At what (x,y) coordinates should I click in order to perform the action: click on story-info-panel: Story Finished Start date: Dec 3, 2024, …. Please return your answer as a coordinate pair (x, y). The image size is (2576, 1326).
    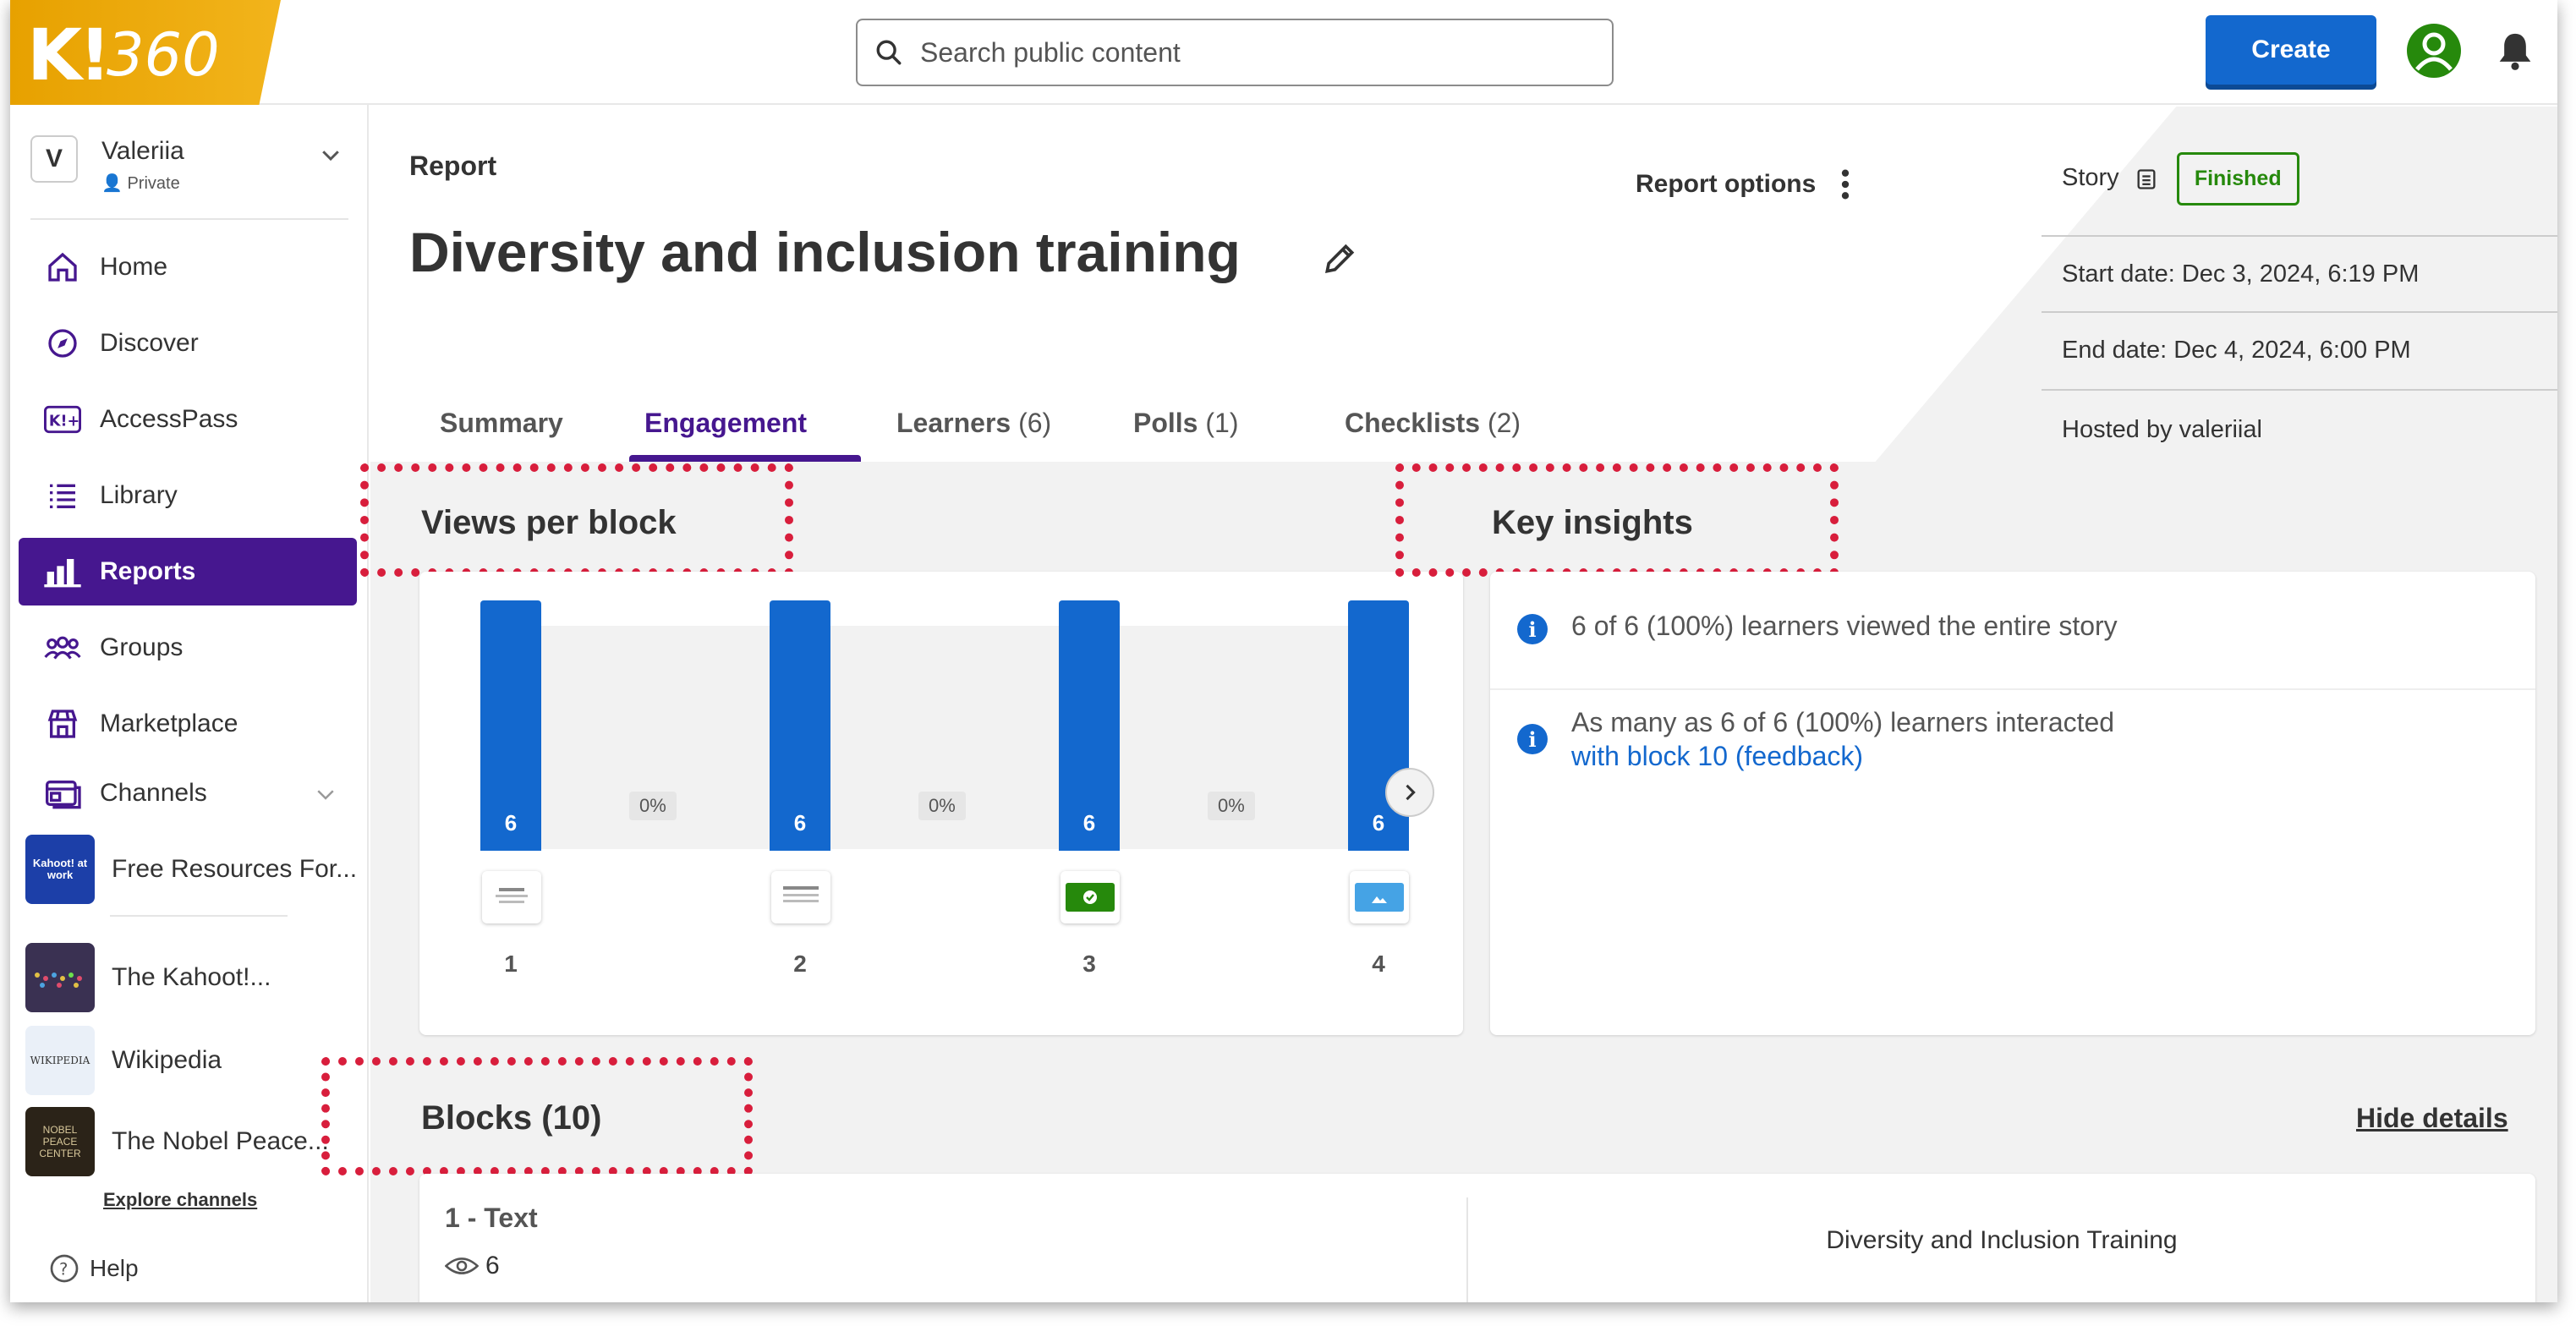
    Looking at the image, I should click on (2299, 282).